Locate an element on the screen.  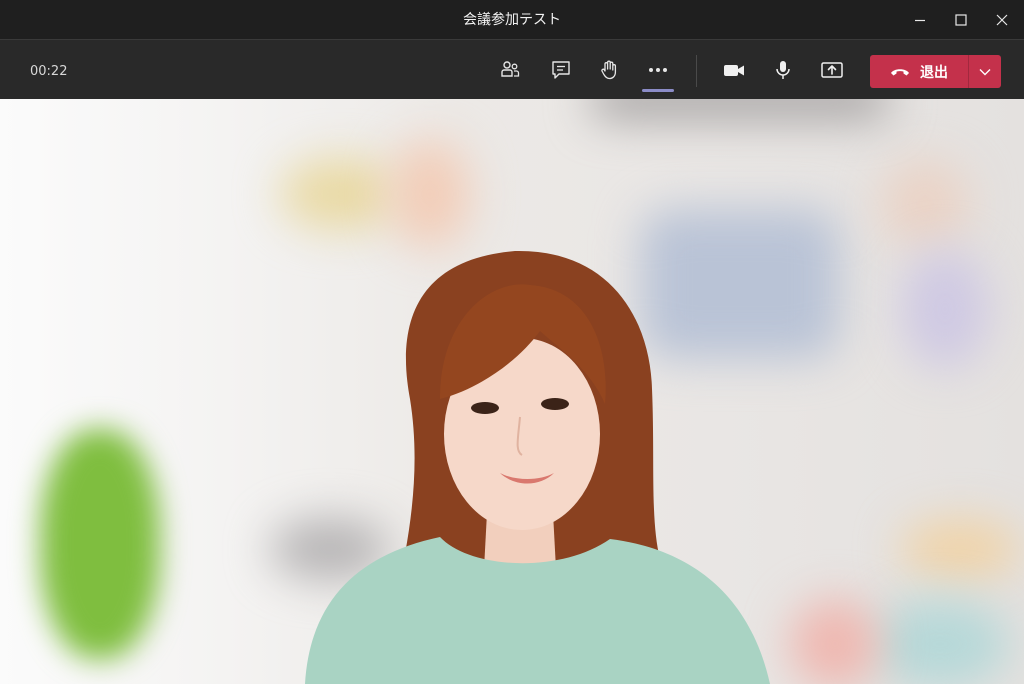
camera-icon is located at coordinates (734, 70).